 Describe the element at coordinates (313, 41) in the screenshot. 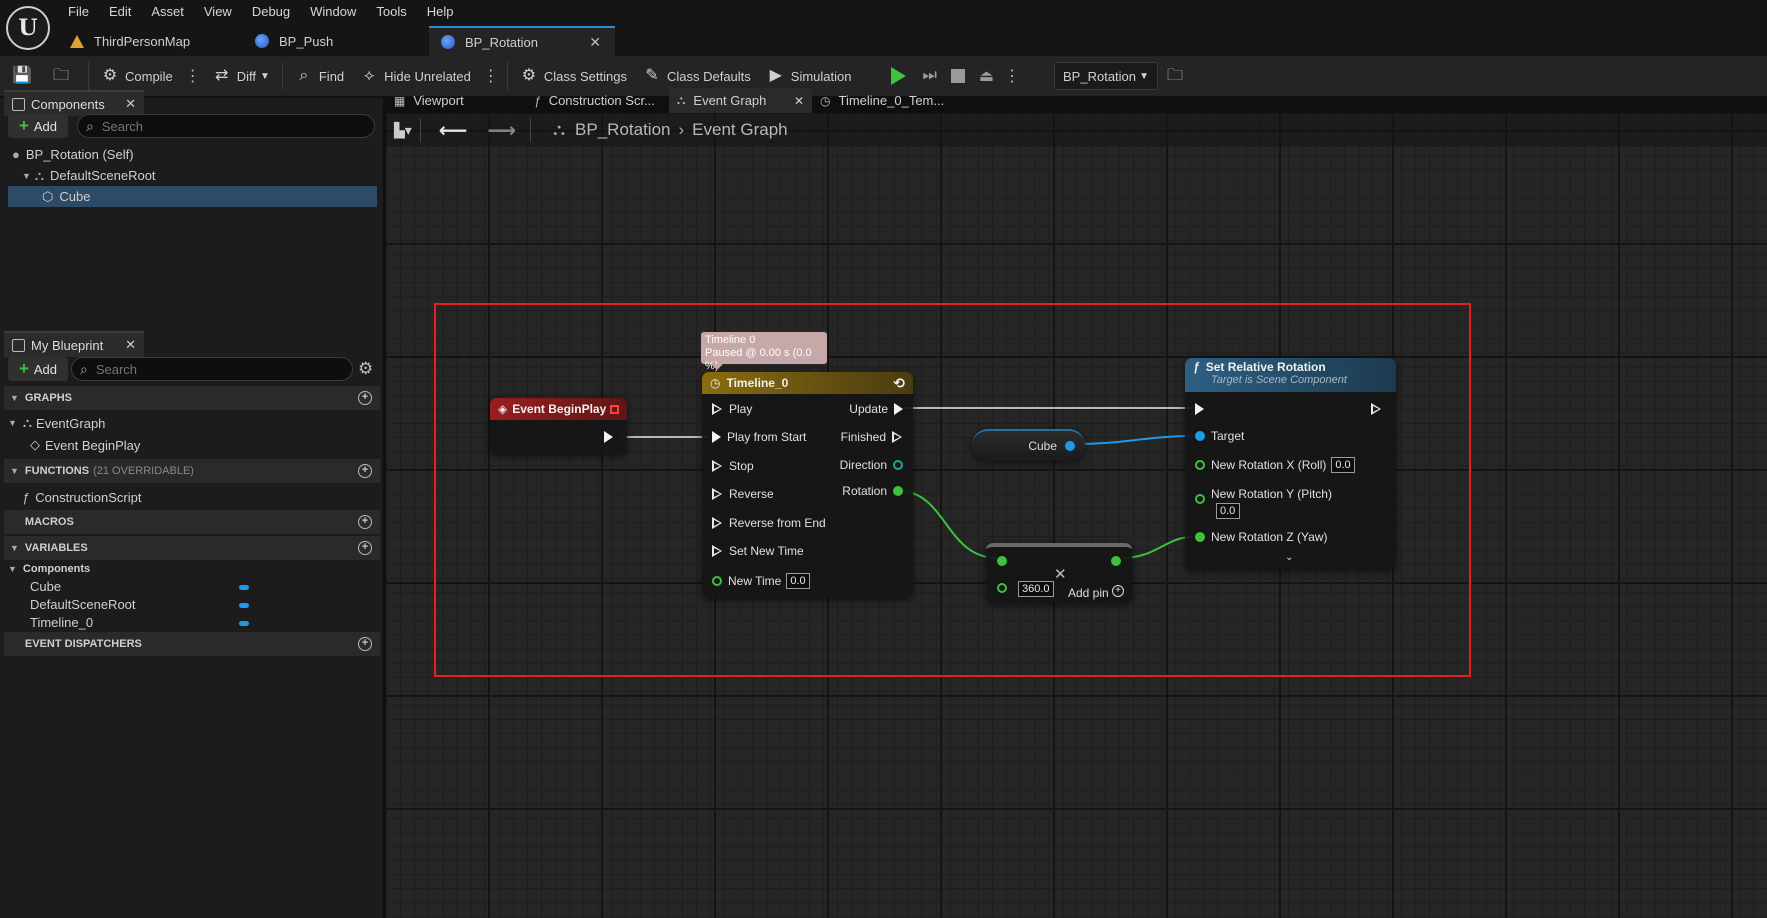

I see `doc-tab-bp-push: BP_Push` at that location.